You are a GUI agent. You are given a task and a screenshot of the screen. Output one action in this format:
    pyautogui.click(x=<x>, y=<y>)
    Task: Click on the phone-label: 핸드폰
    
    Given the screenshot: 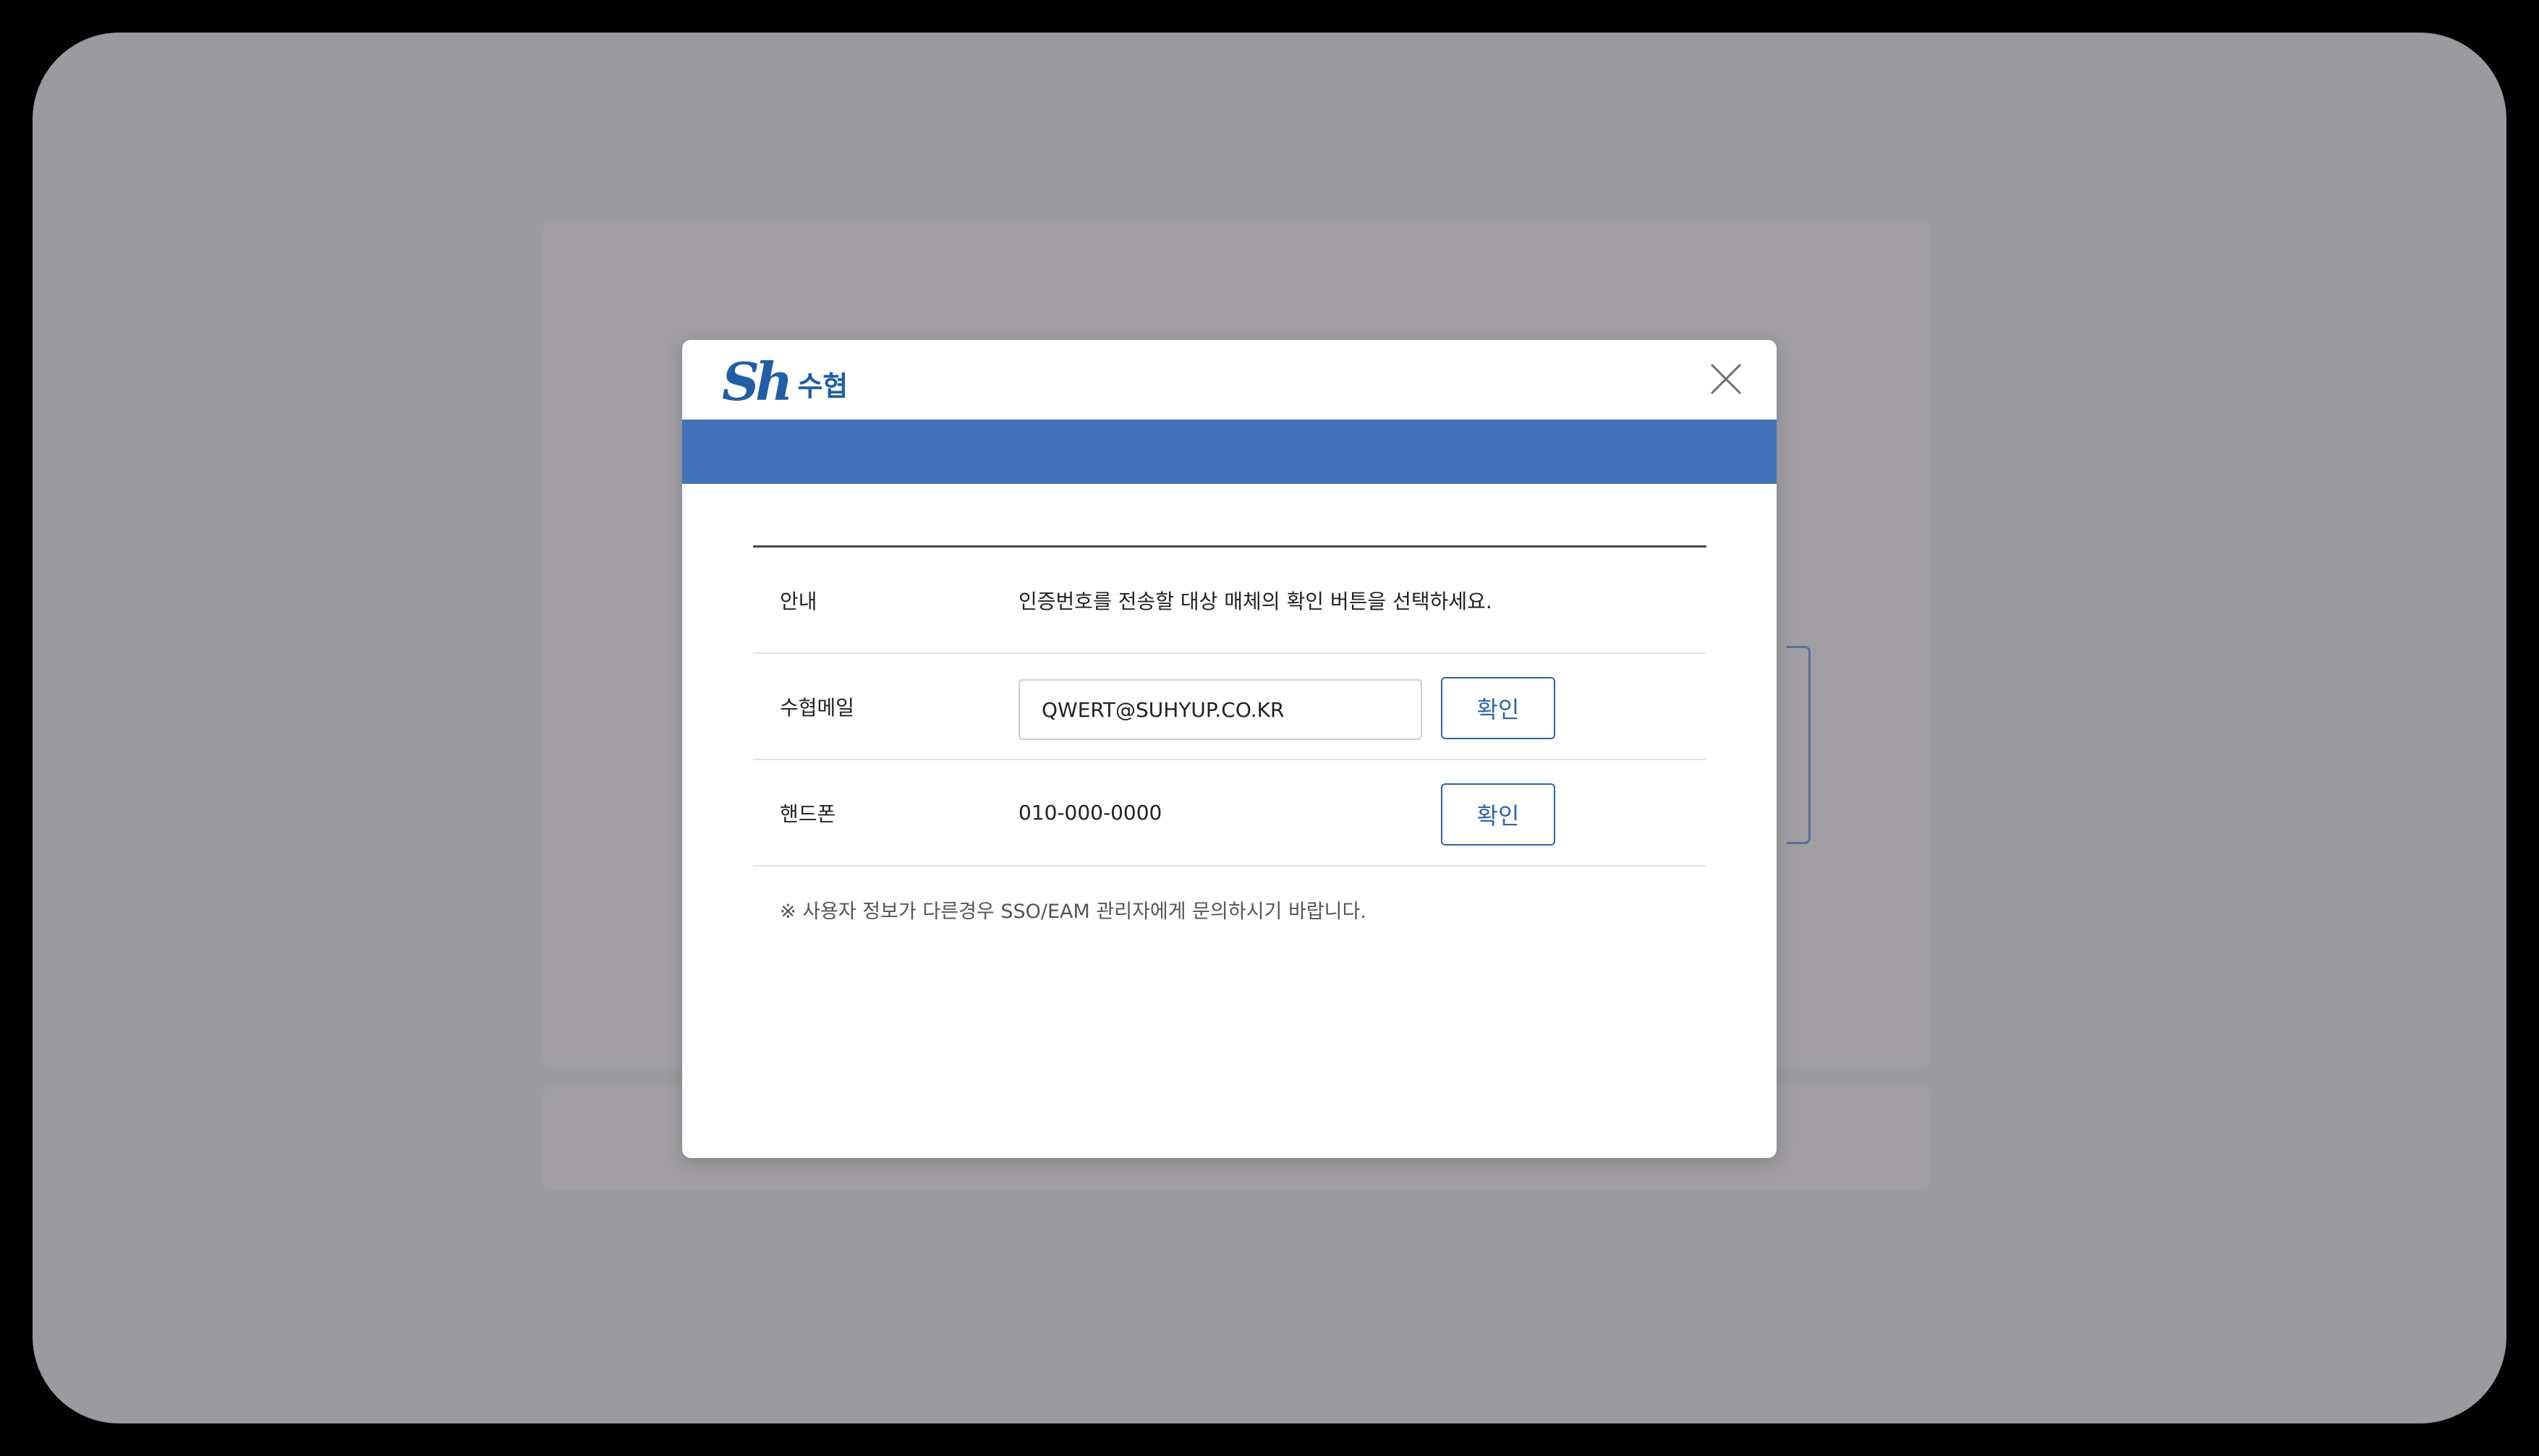 What is the action you would take?
    pyautogui.click(x=808, y=813)
    